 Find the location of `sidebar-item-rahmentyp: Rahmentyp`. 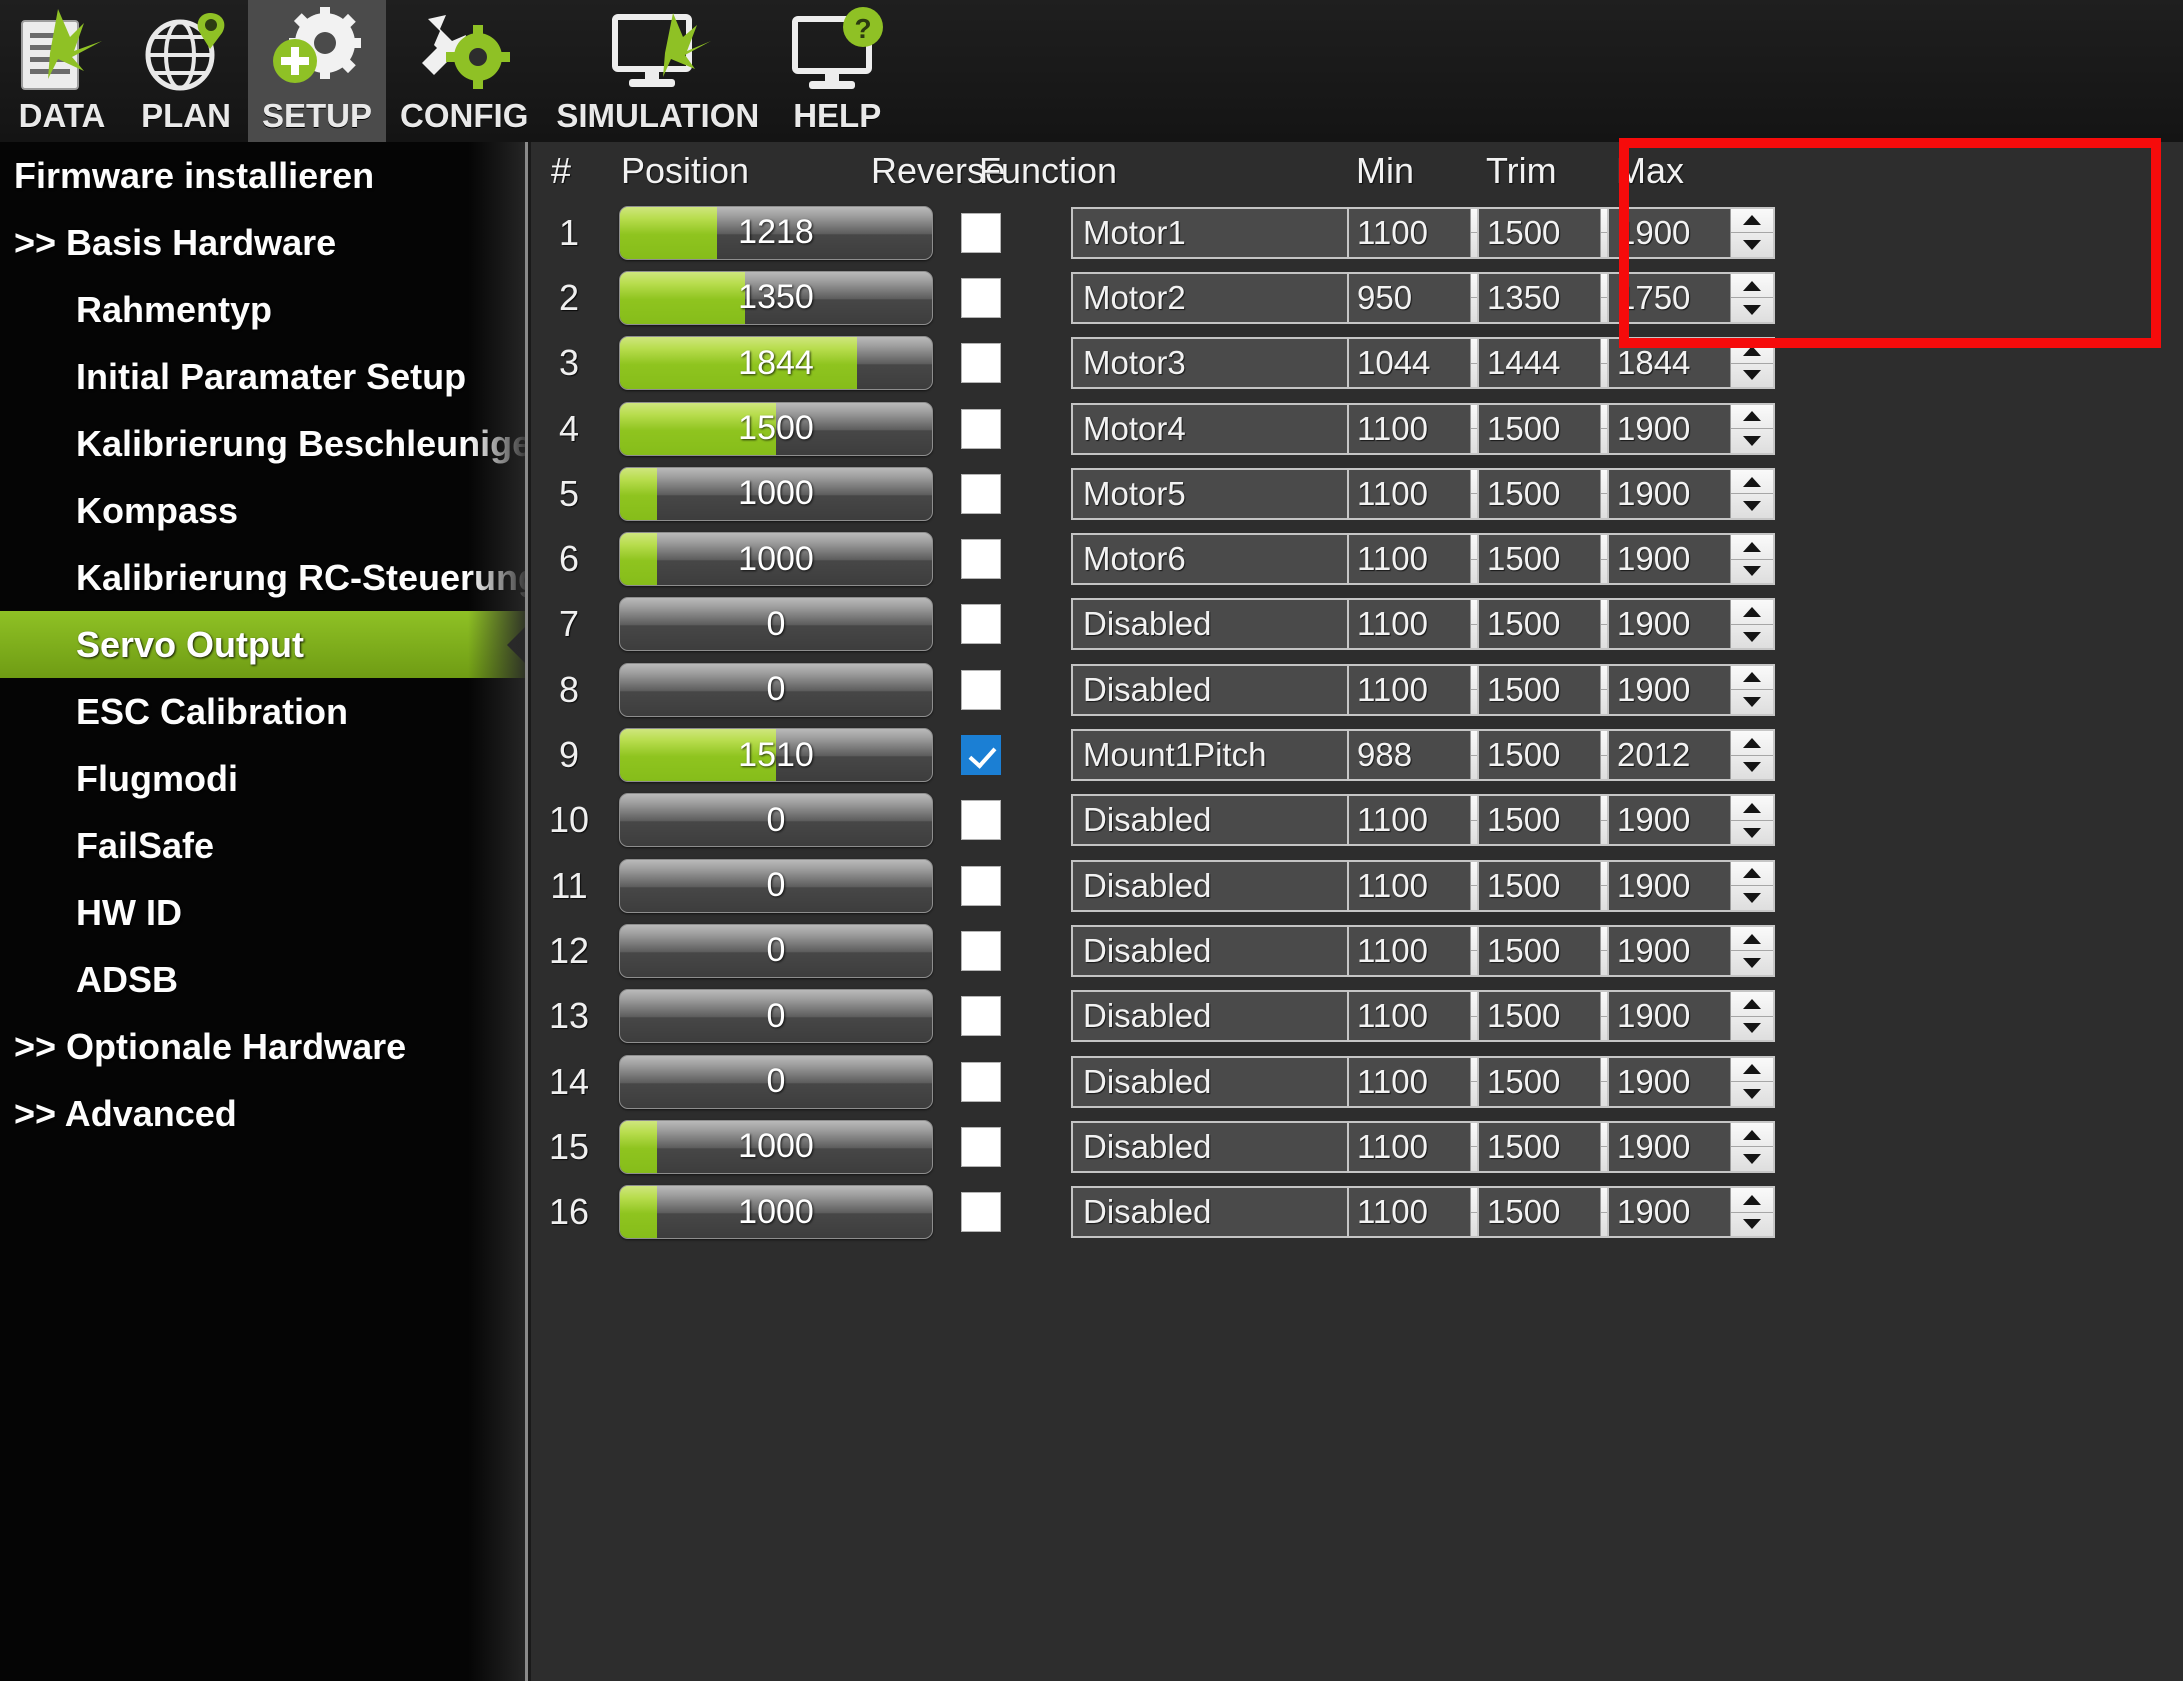

sidebar-item-rahmentyp: Rahmentyp is located at coordinates (264, 309).